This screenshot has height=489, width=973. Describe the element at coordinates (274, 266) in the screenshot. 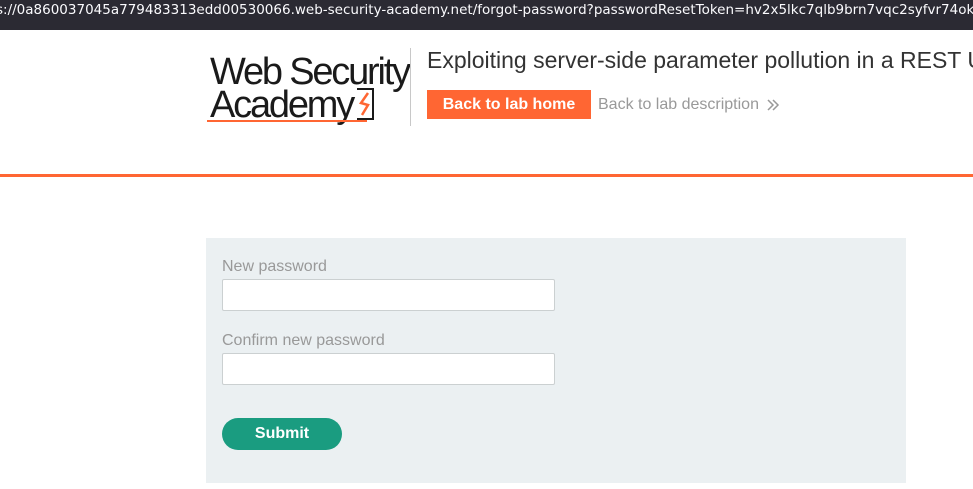

I see `new-password-label: New password` at that location.